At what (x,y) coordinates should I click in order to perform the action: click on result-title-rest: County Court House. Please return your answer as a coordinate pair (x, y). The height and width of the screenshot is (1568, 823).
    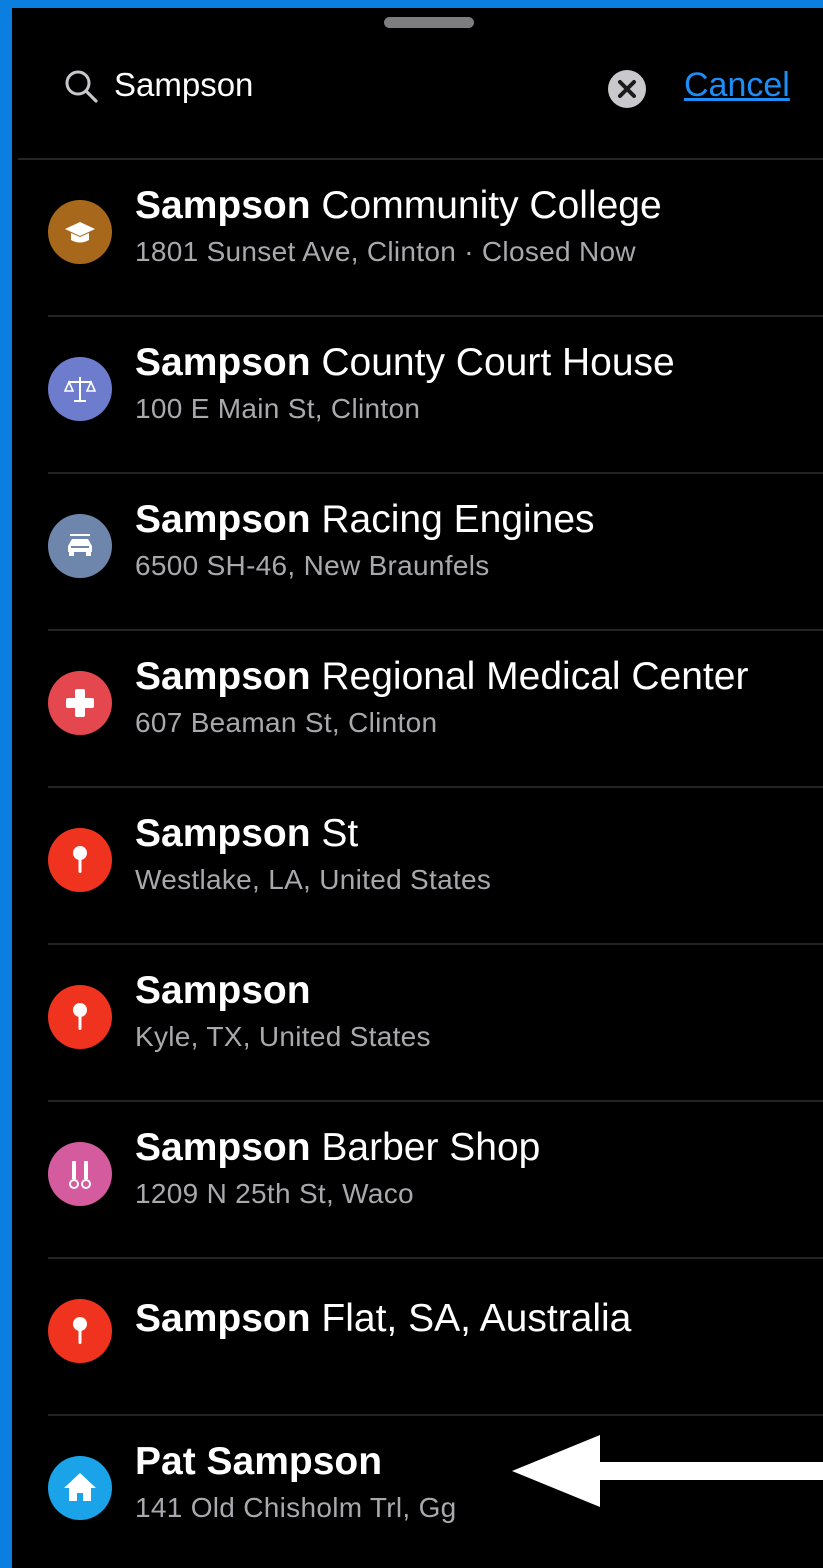
    Looking at the image, I should click on (498, 362).